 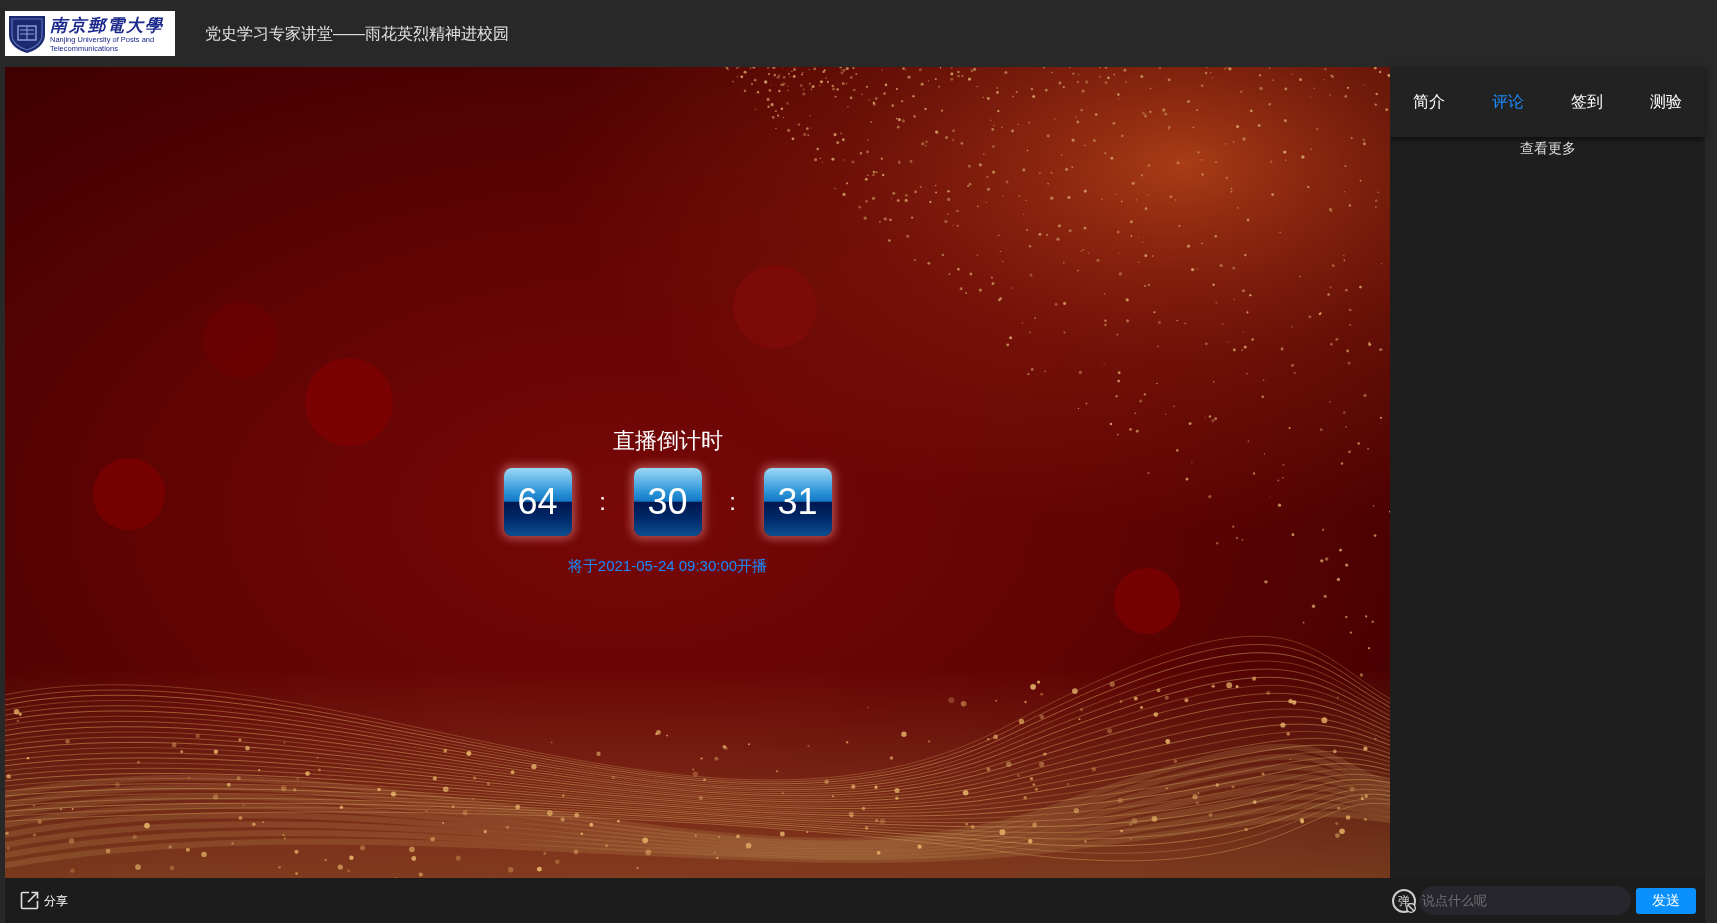 I want to click on logo-wordmark: 南京郵電大學, so click(x=107, y=25).